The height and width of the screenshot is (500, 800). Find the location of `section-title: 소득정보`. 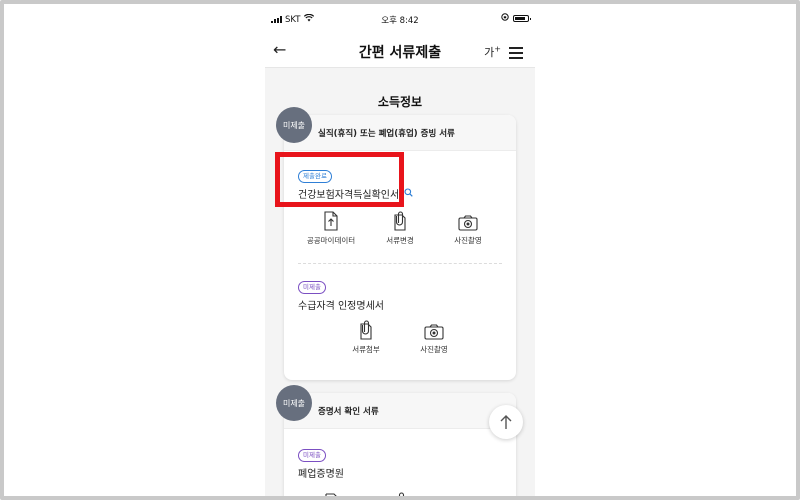

section-title: 소득정보 is located at coordinates (400, 102).